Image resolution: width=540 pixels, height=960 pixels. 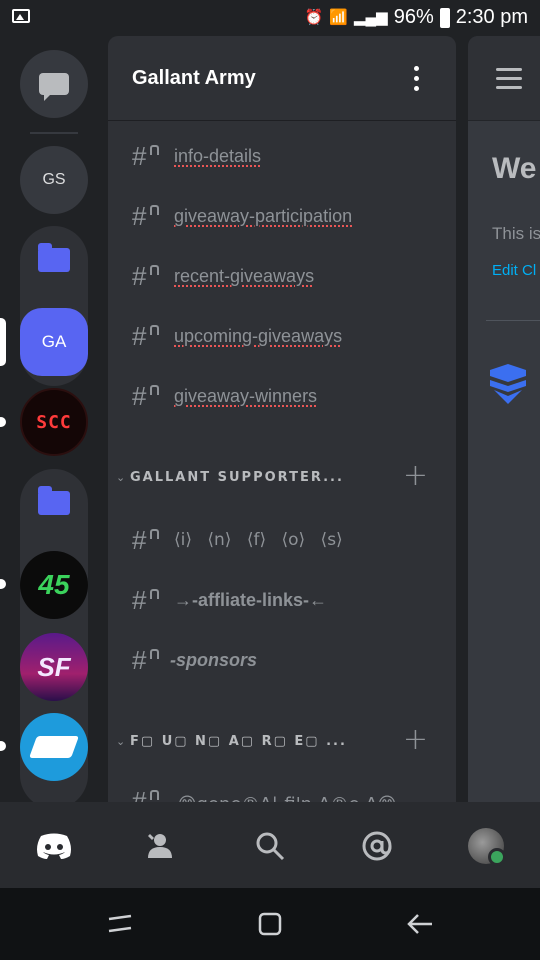 I want to click on server-45-label: 45, so click(x=54, y=584).